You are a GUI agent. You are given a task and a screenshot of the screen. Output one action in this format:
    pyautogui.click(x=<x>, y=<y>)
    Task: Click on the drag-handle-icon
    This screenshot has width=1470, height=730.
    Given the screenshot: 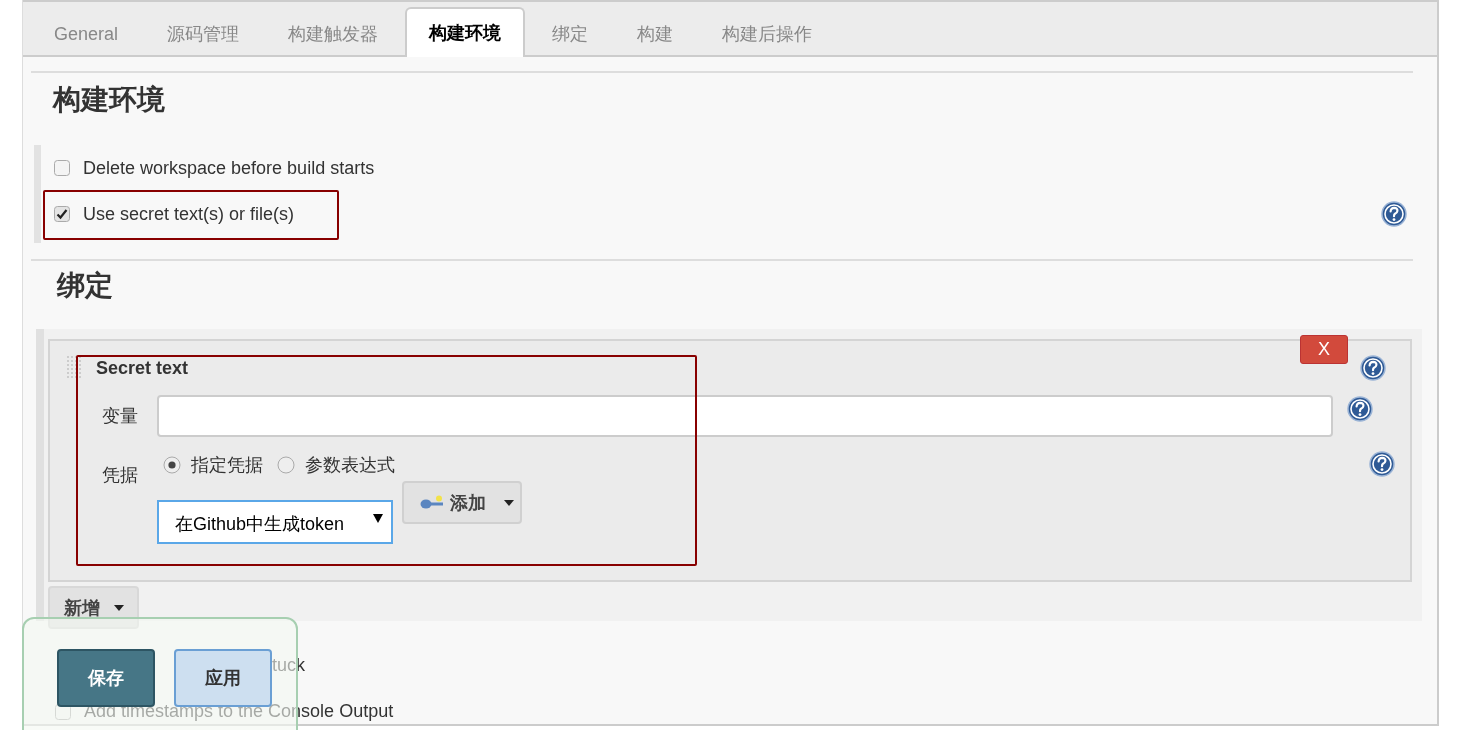 What is the action you would take?
    pyautogui.click(x=75, y=368)
    